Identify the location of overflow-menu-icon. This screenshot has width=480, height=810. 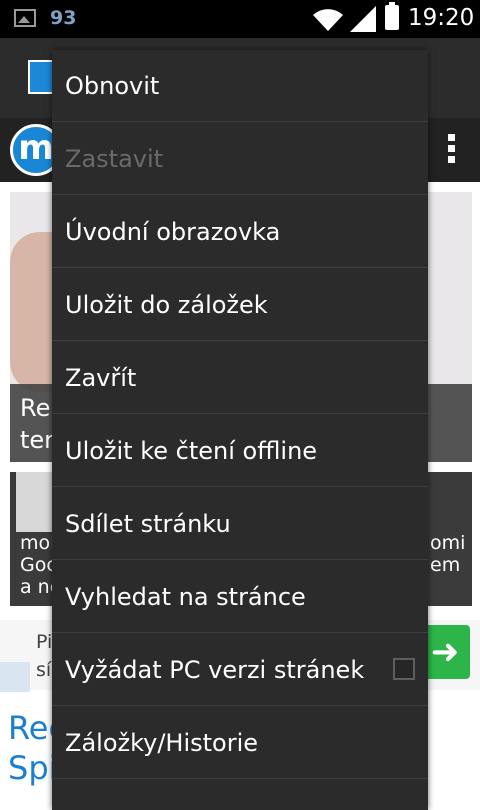
(452, 149).